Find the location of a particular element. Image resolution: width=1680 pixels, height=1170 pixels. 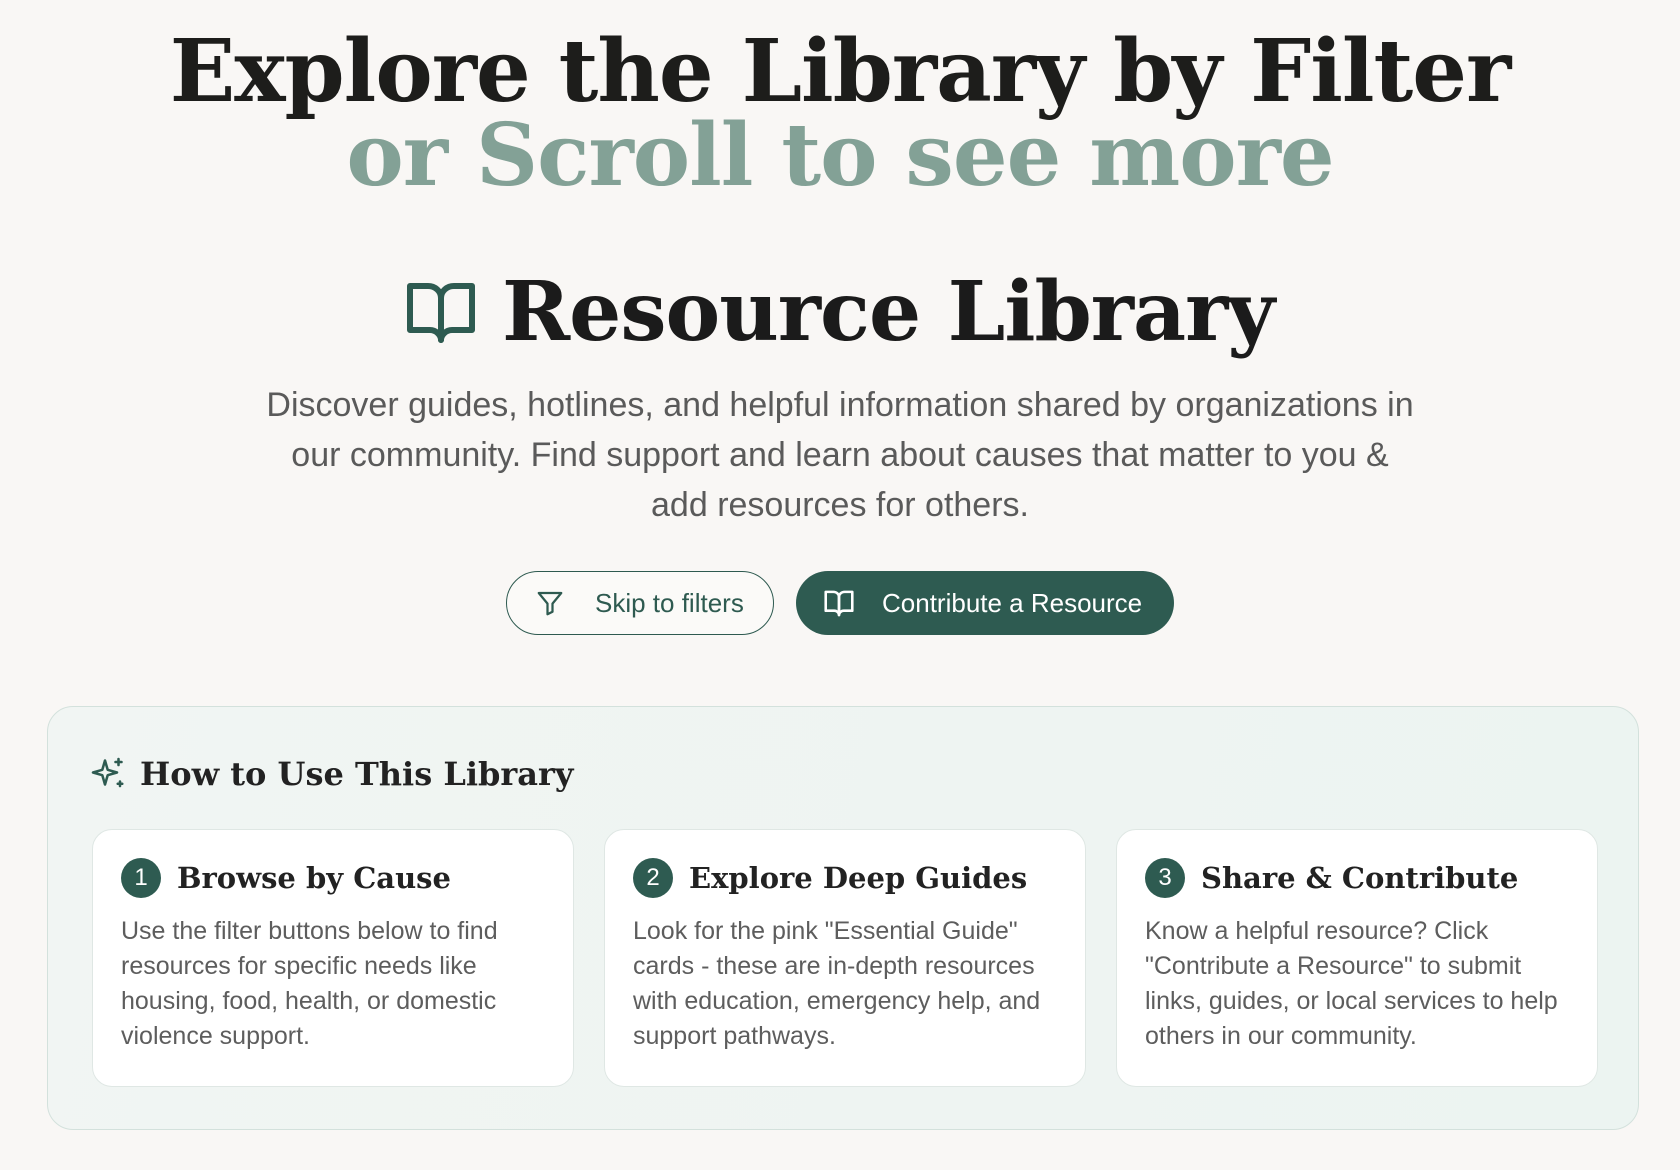

step-title: Share & Contribute is located at coordinates (1360, 878).